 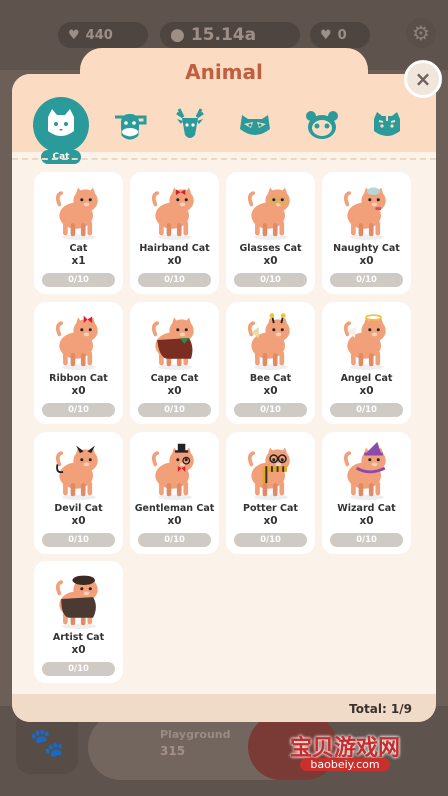 What do you see at coordinates (230, 35) in the screenshot?
I see `money-counter: ● 15.14a` at bounding box center [230, 35].